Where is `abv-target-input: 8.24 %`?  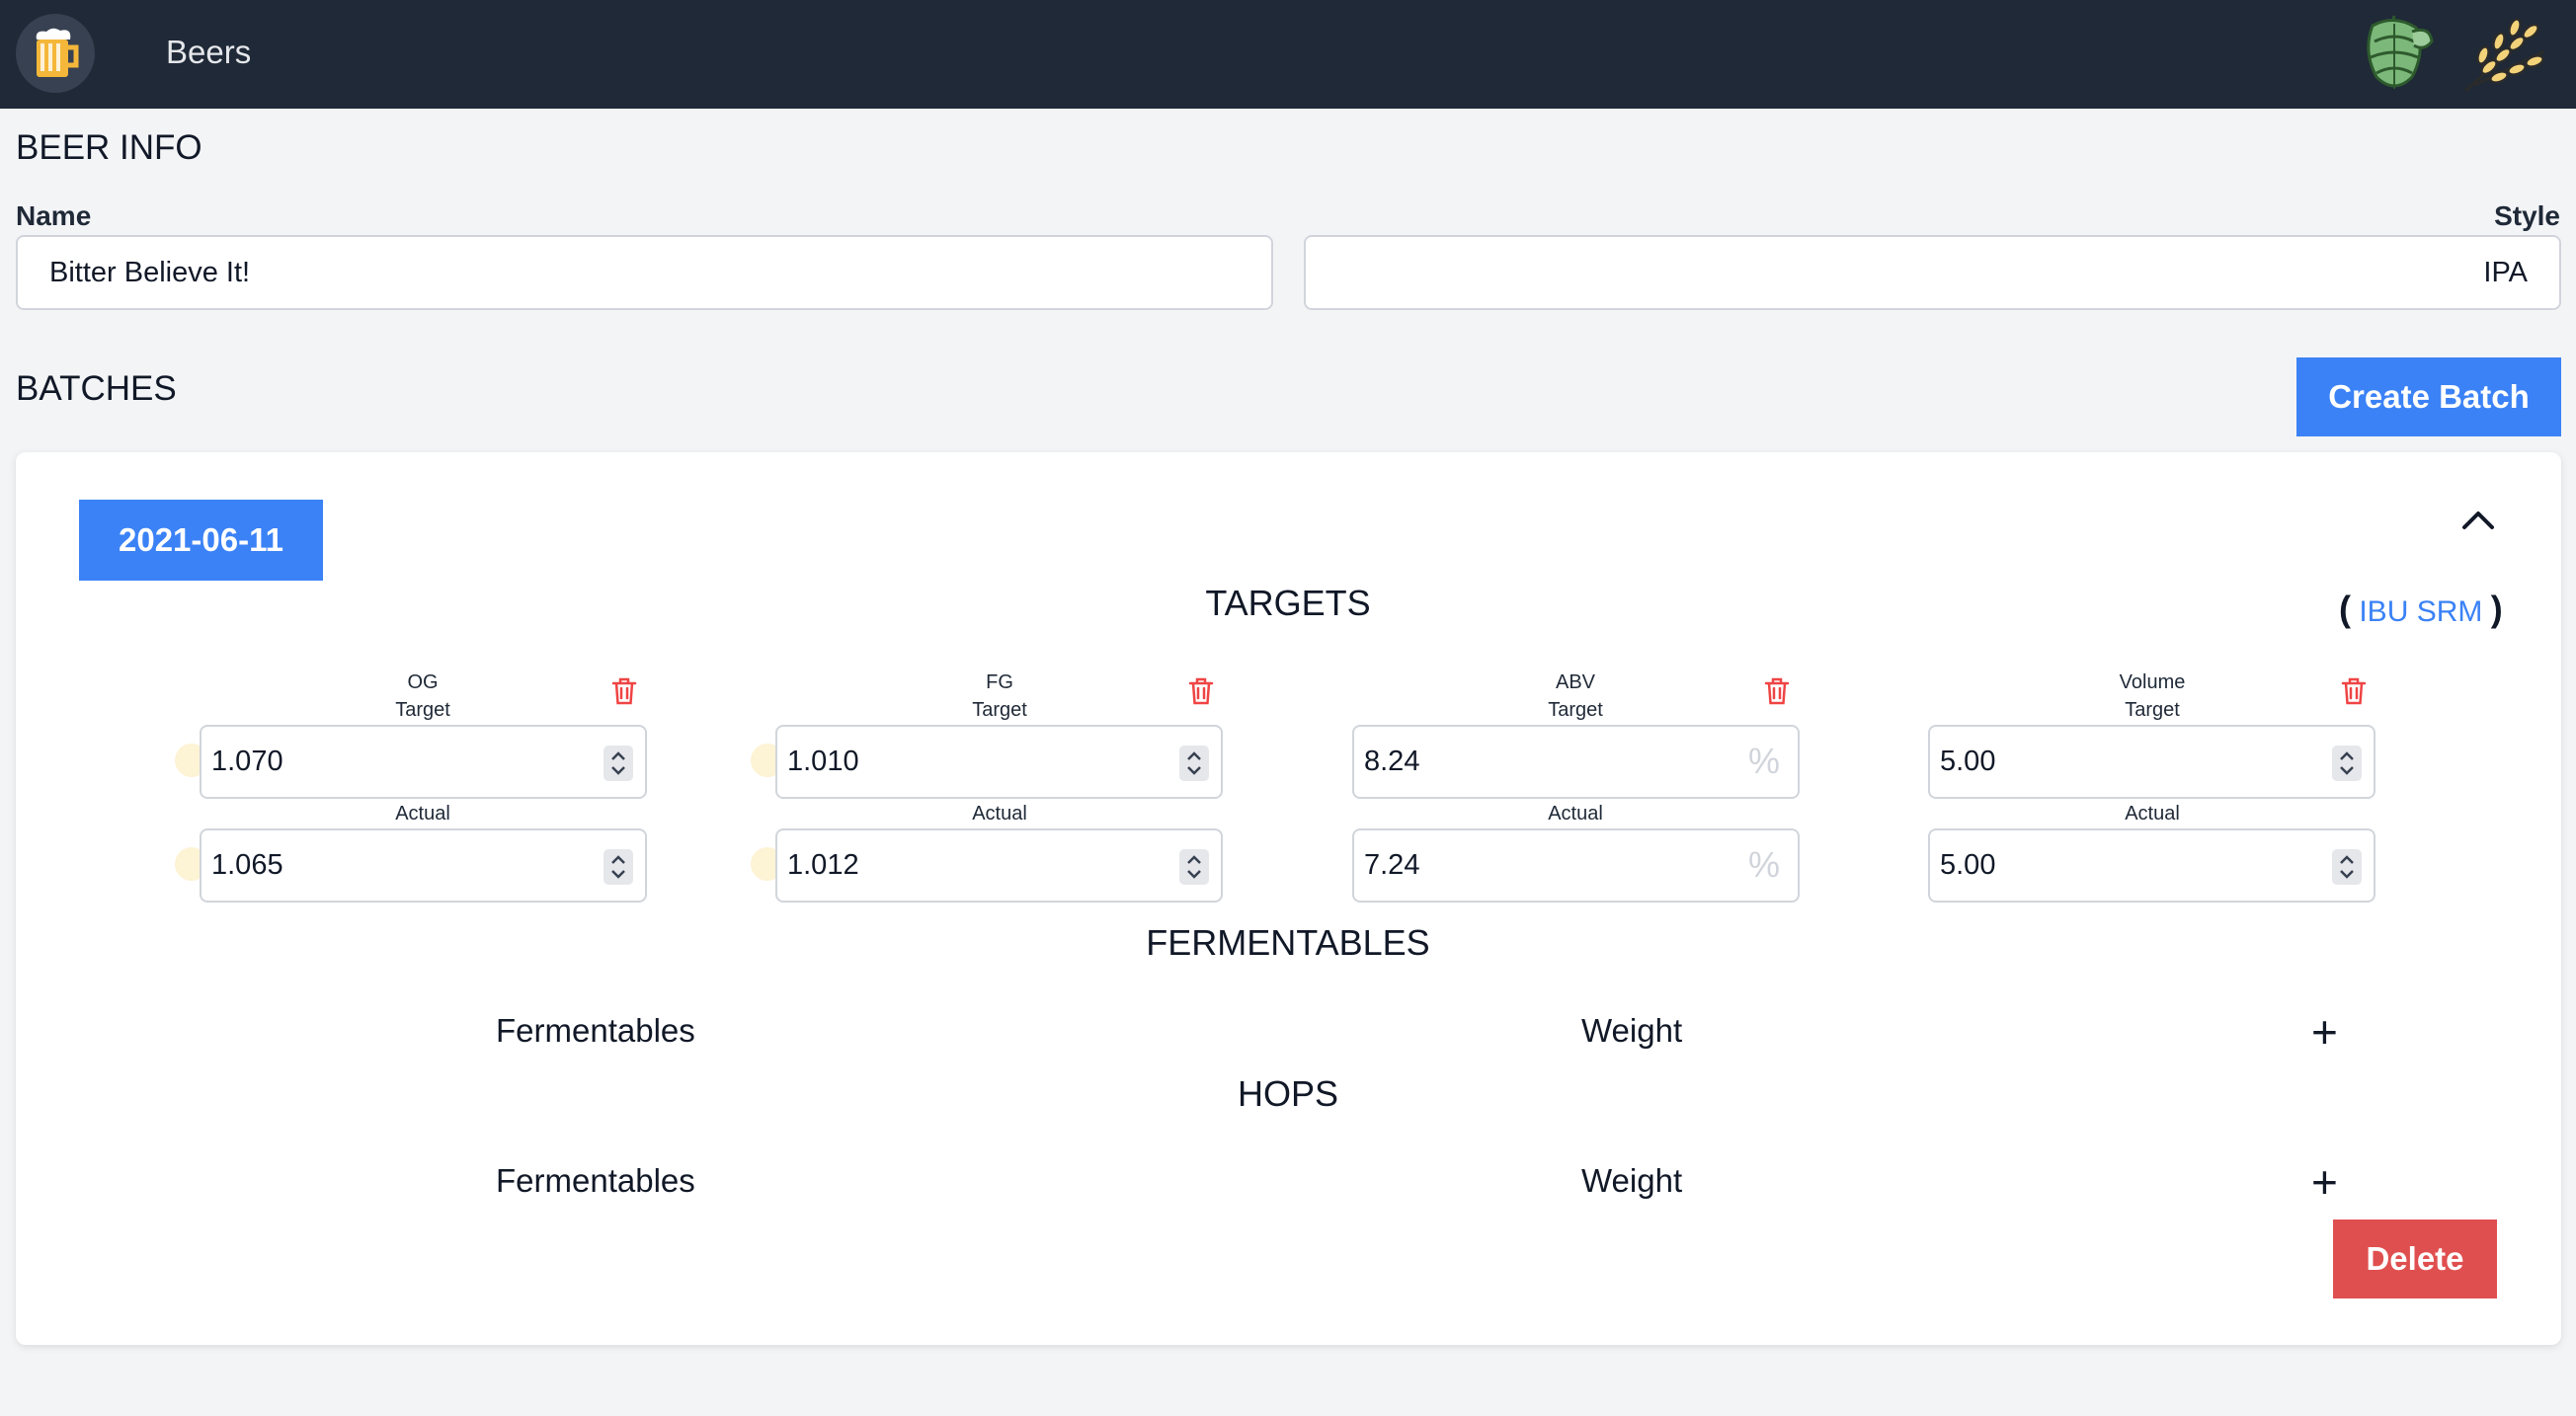
abv-target-input: 8.24 % is located at coordinates (1576, 762).